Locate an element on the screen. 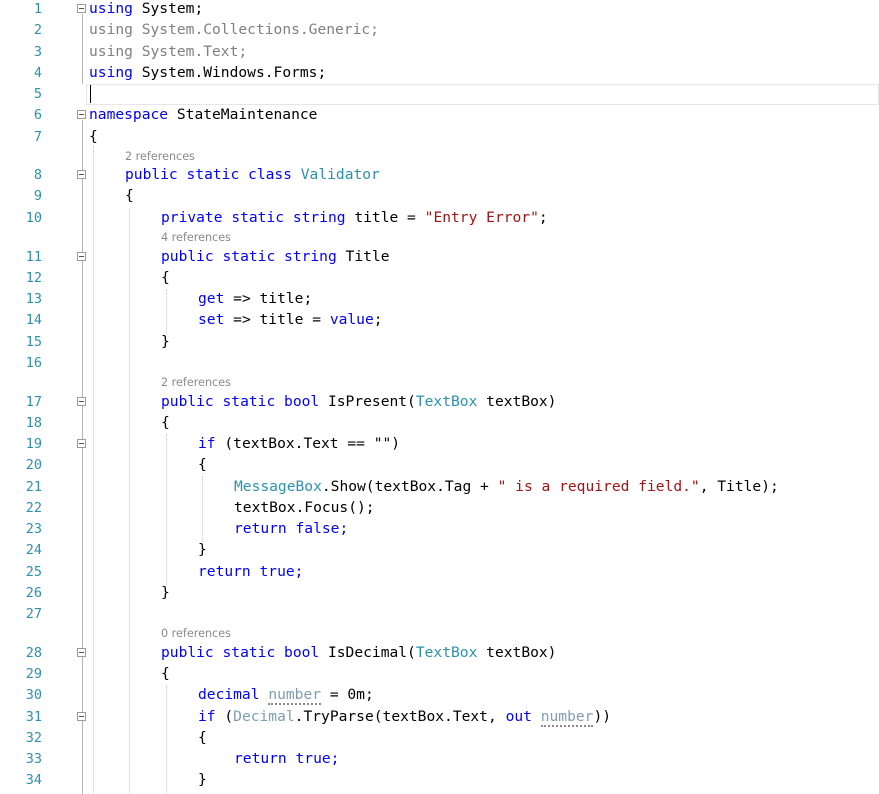 The image size is (879, 794). code-line-9: { is located at coordinates (129, 195).